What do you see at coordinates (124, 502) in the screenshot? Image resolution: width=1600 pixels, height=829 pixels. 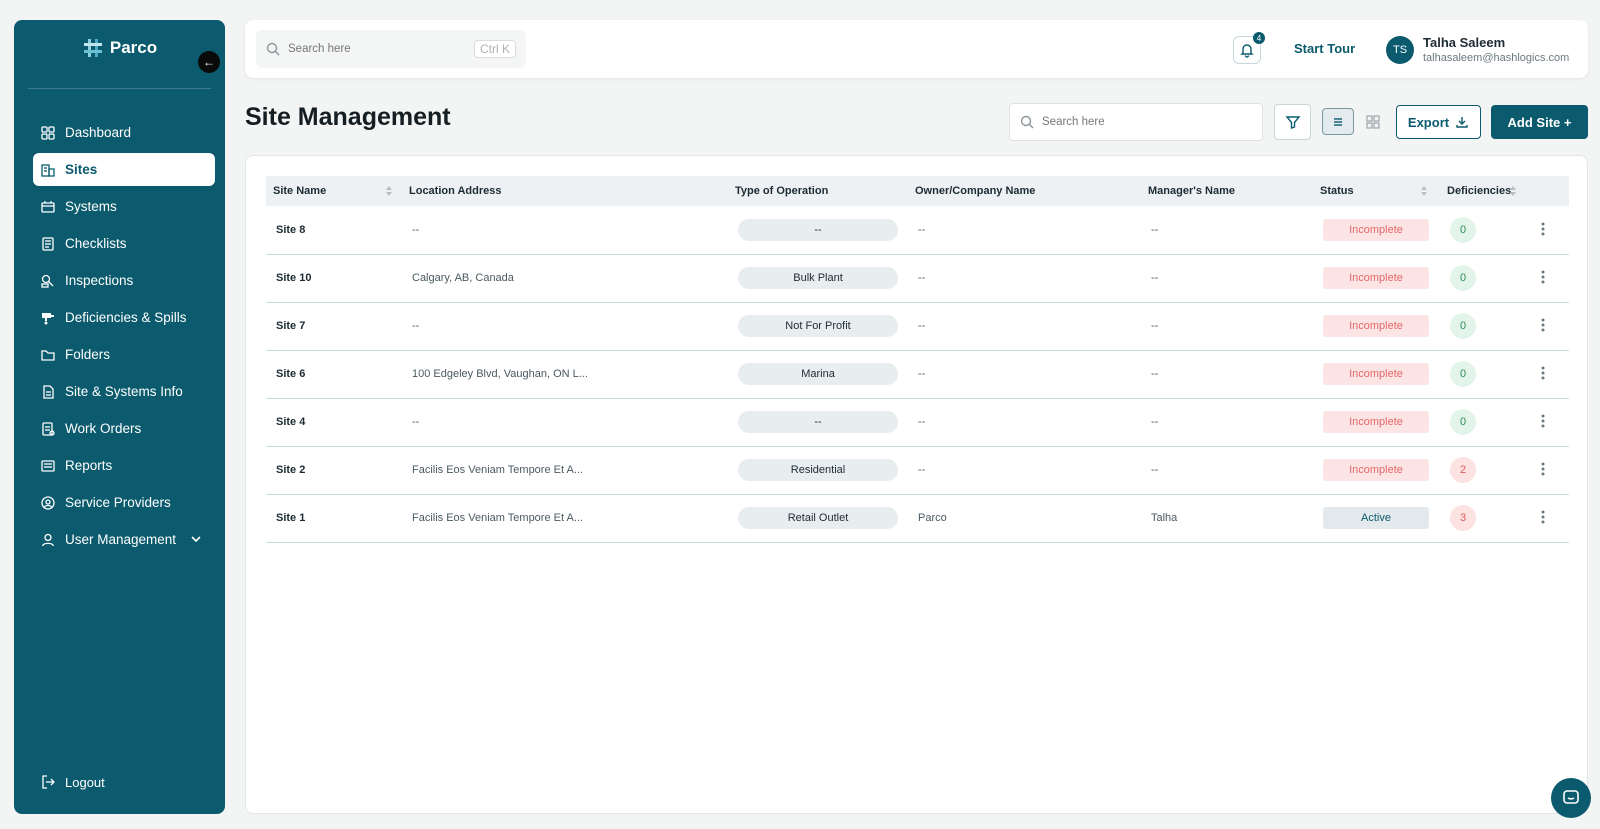 I see `sidebar-item-service-providers: Service Providers` at bounding box center [124, 502].